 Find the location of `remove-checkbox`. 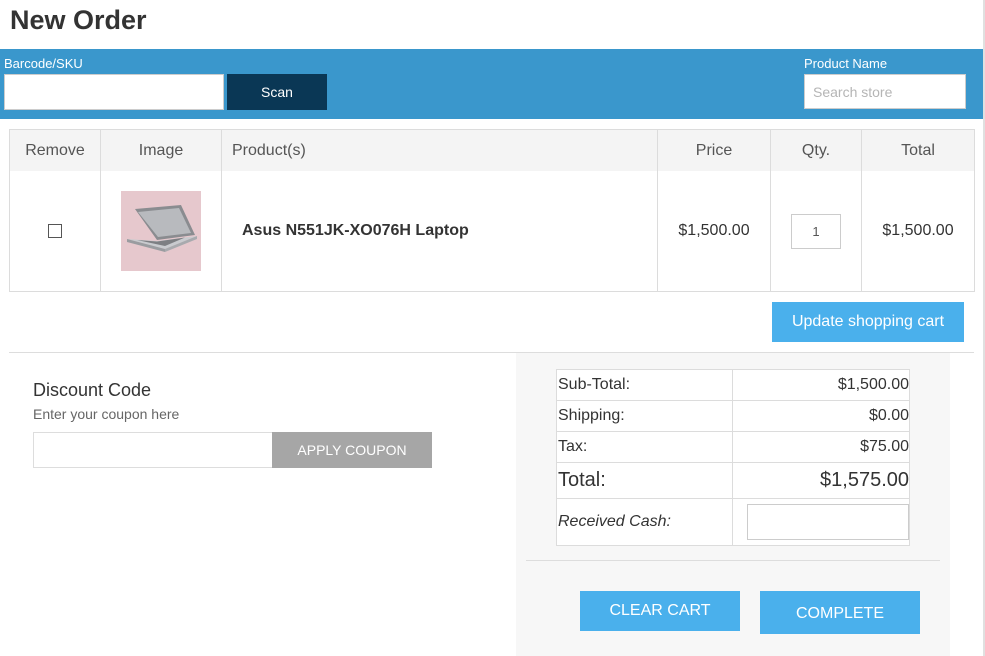

remove-checkbox is located at coordinates (55, 230).